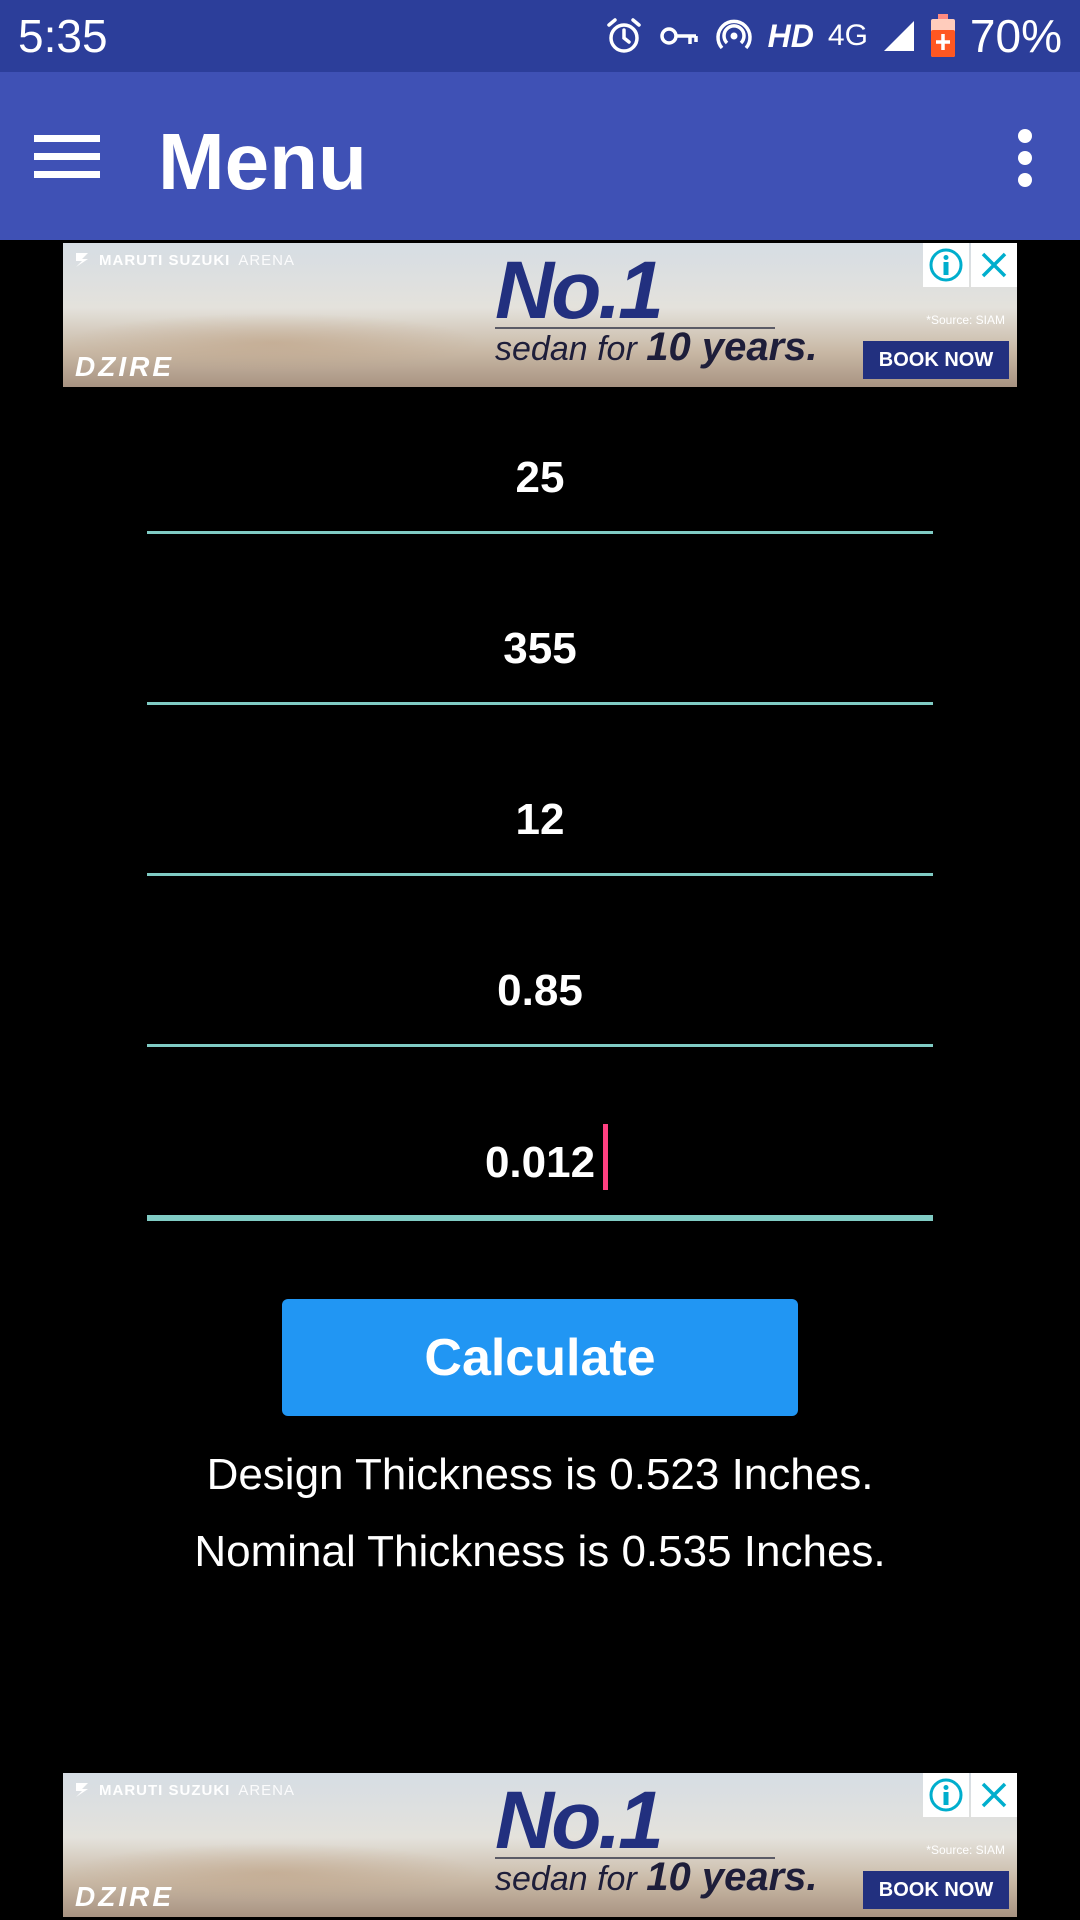  I want to click on status-bar: 5:35 HD 4G 70%, so click(540, 36).